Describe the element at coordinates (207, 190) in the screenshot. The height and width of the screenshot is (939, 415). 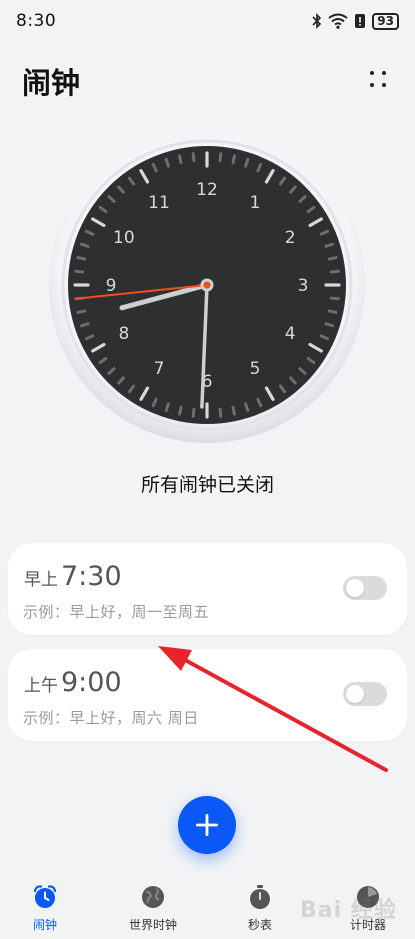
I see `clock-number: 12` at that location.